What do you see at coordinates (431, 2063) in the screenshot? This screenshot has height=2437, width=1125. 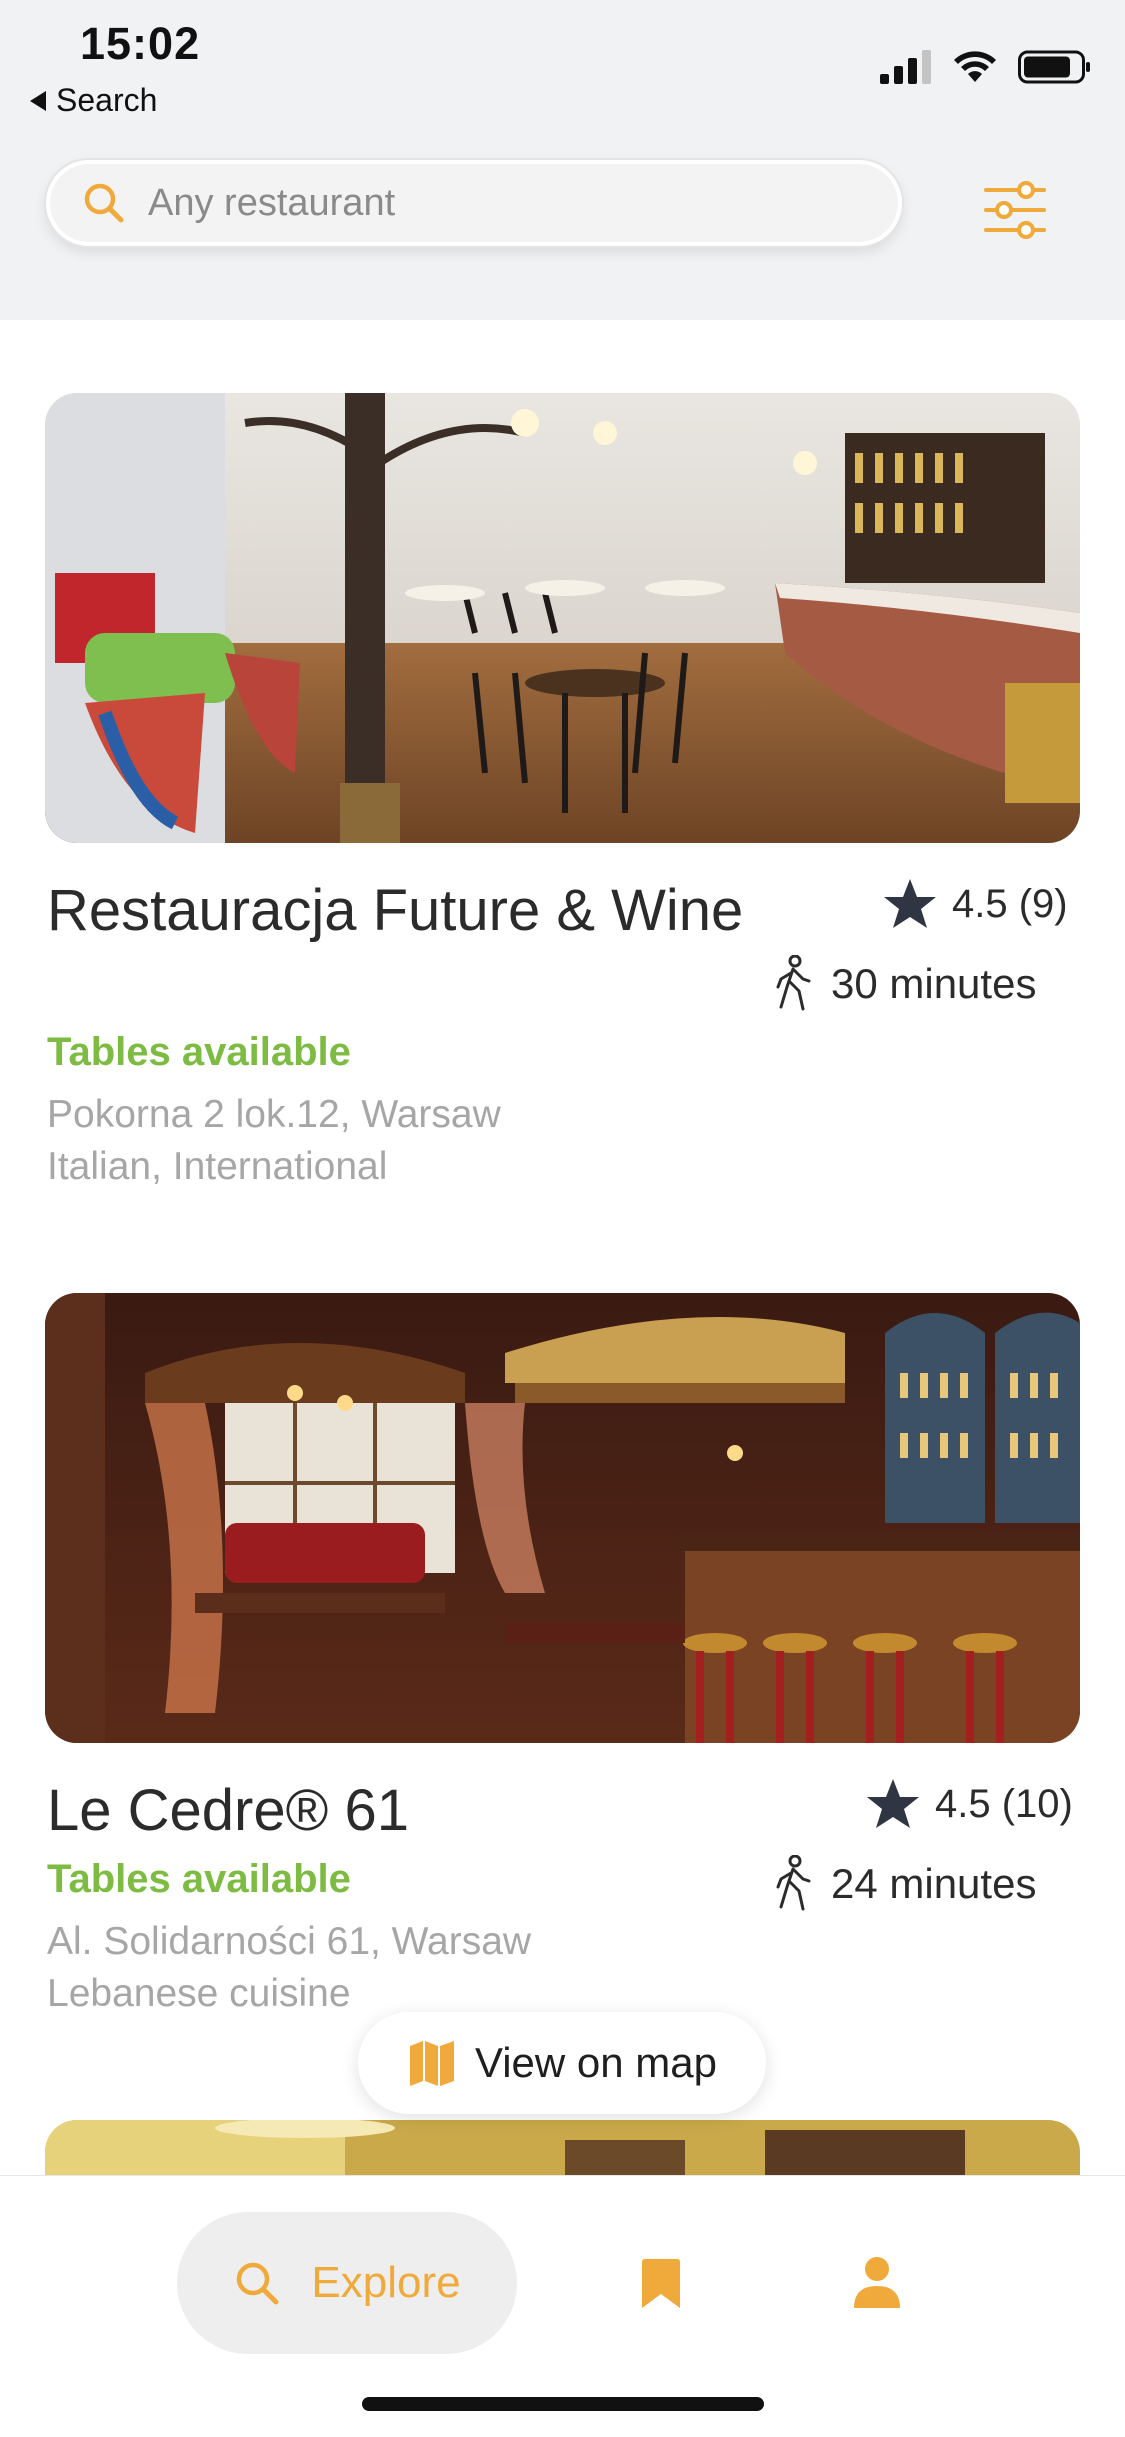 I see `map-icon` at bounding box center [431, 2063].